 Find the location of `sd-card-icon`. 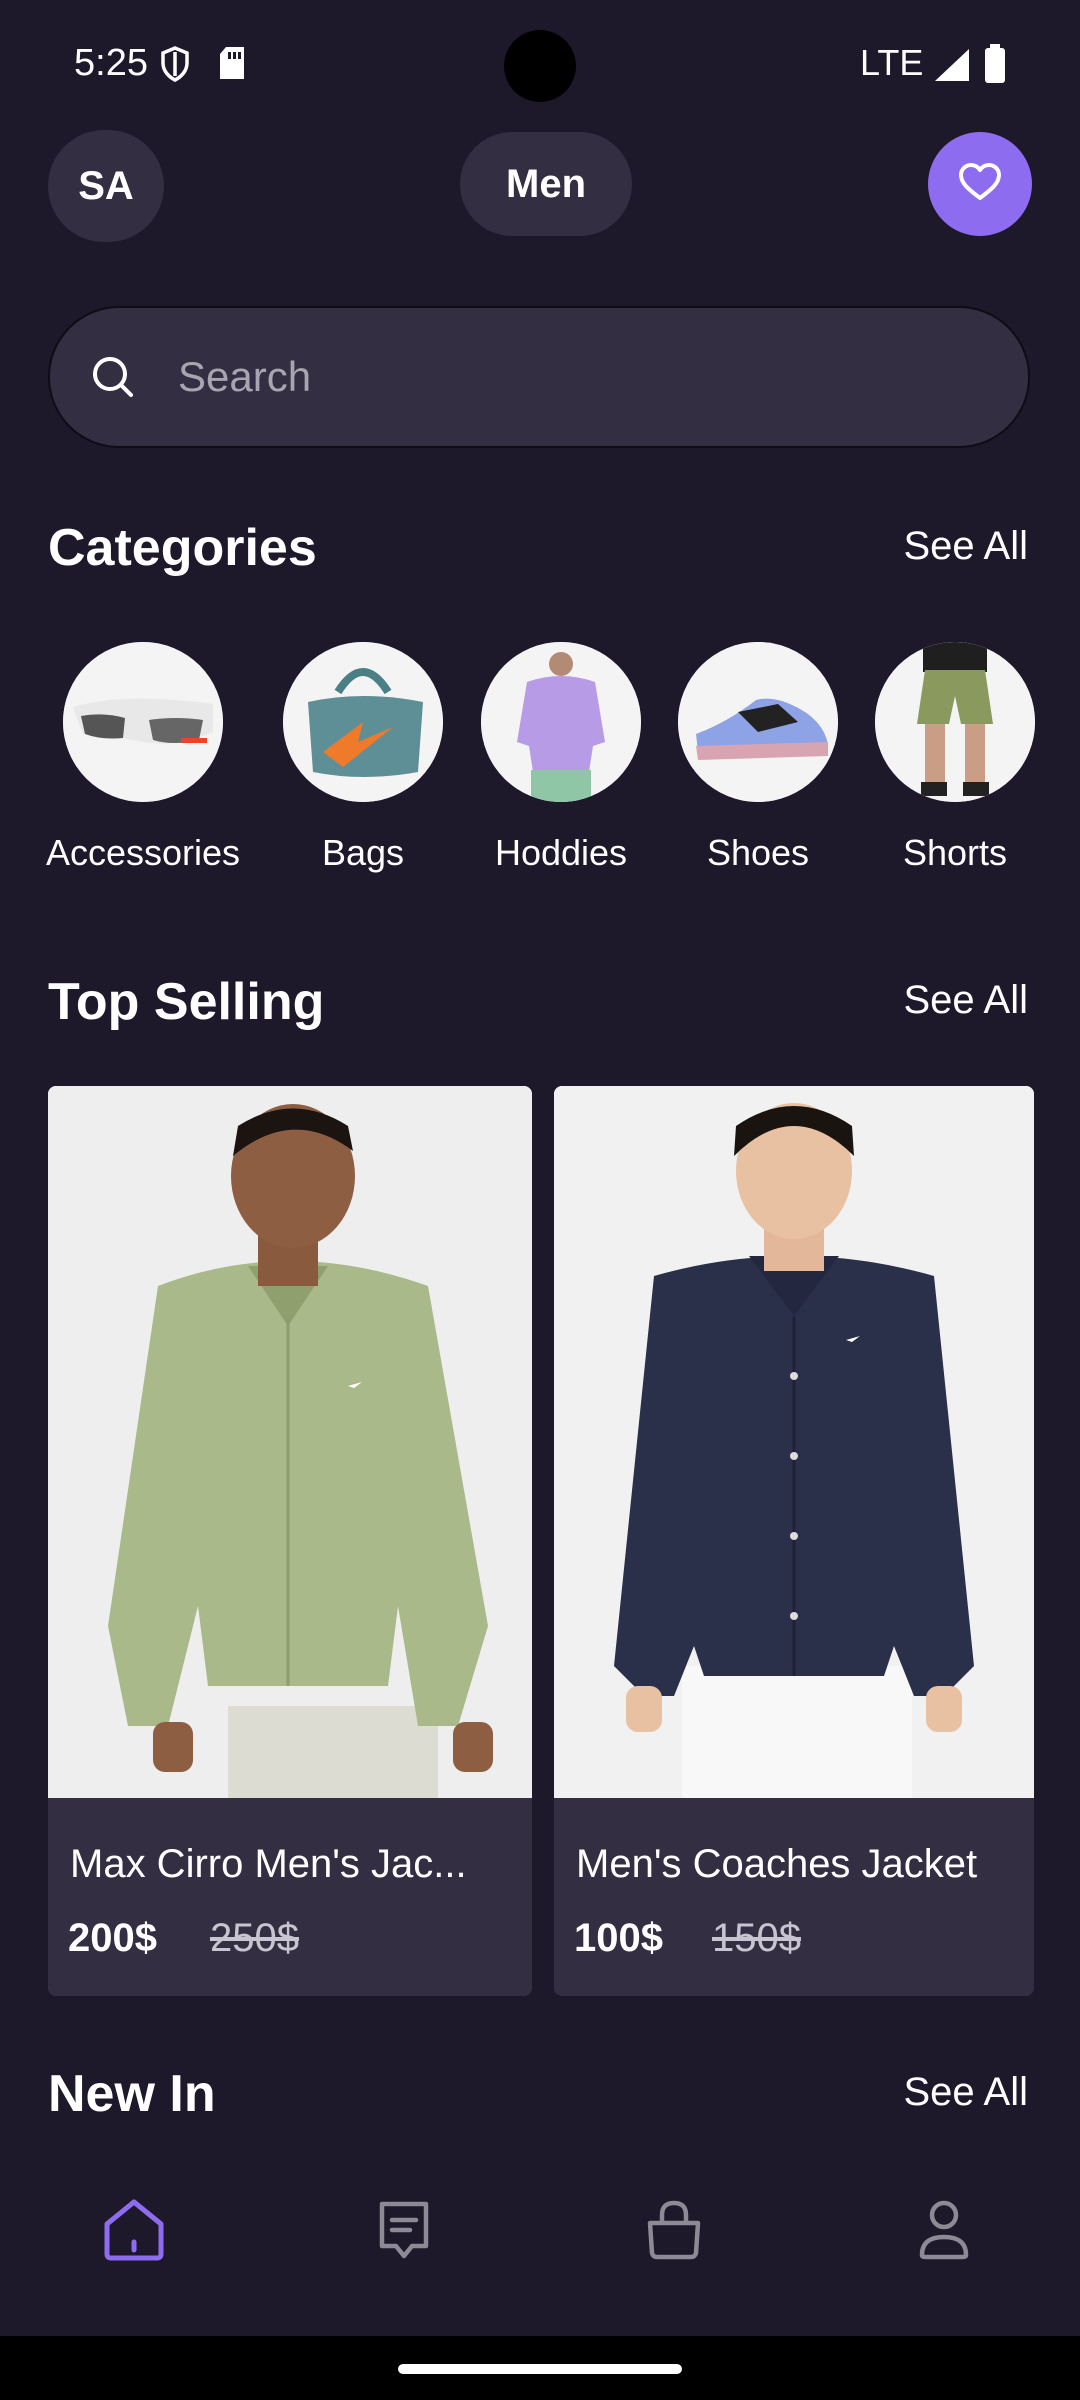

sd-card-icon is located at coordinates (232, 65).